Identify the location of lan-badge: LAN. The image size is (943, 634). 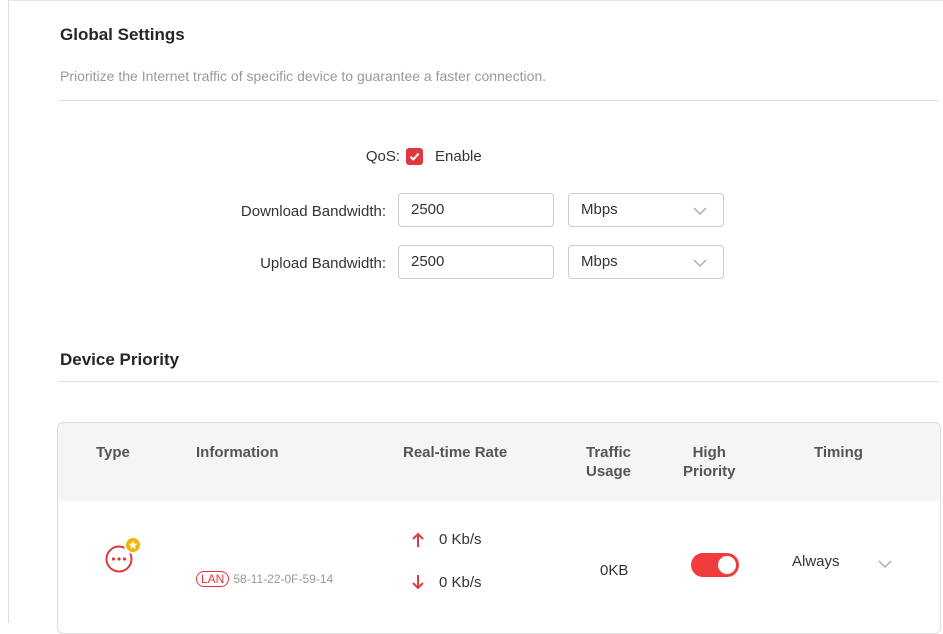
(213, 579).